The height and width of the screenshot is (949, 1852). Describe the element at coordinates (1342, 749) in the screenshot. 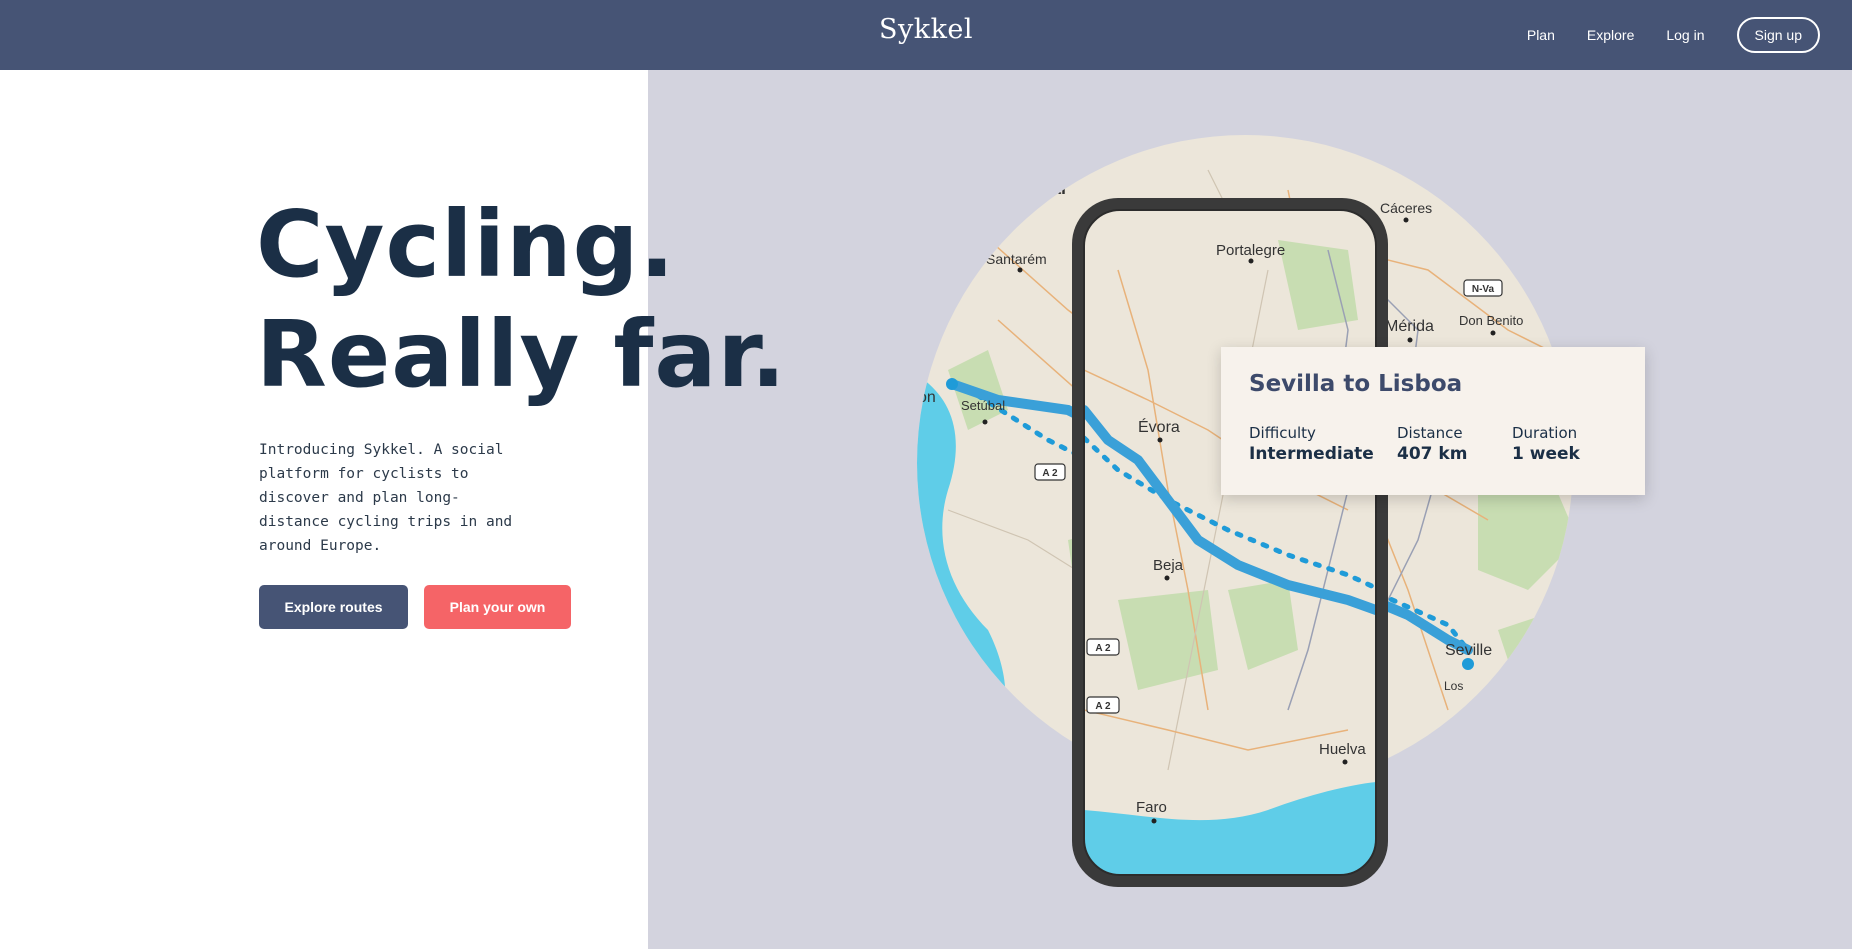

I see `map-label-huelva: Huelva` at that location.